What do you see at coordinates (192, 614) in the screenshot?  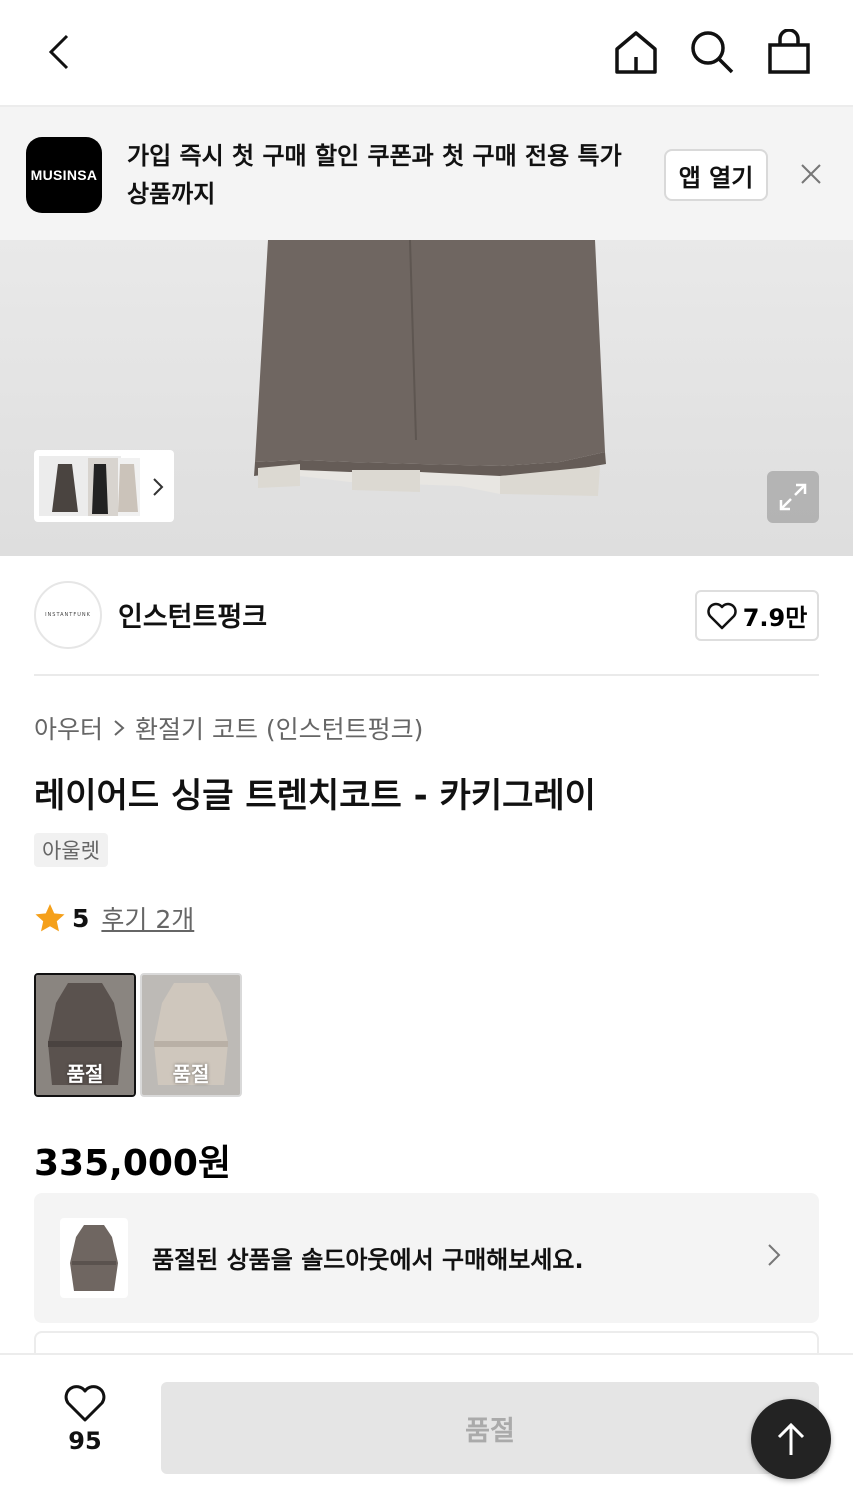 I see `brand-name: 인스턴트펑크` at bounding box center [192, 614].